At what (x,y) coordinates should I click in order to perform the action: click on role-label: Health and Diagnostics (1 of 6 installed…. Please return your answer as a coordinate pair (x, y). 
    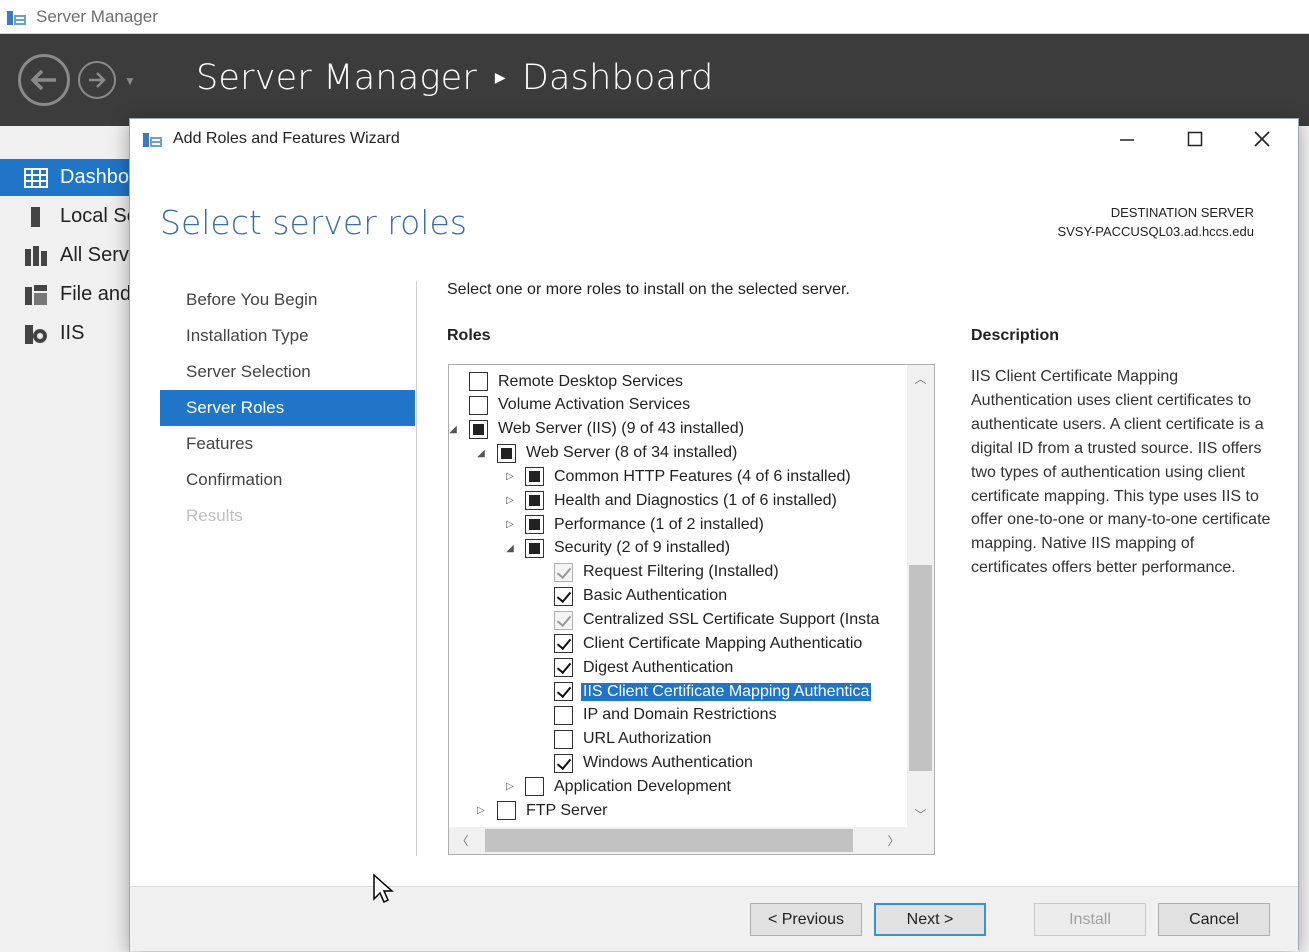
    Looking at the image, I should click on (695, 501).